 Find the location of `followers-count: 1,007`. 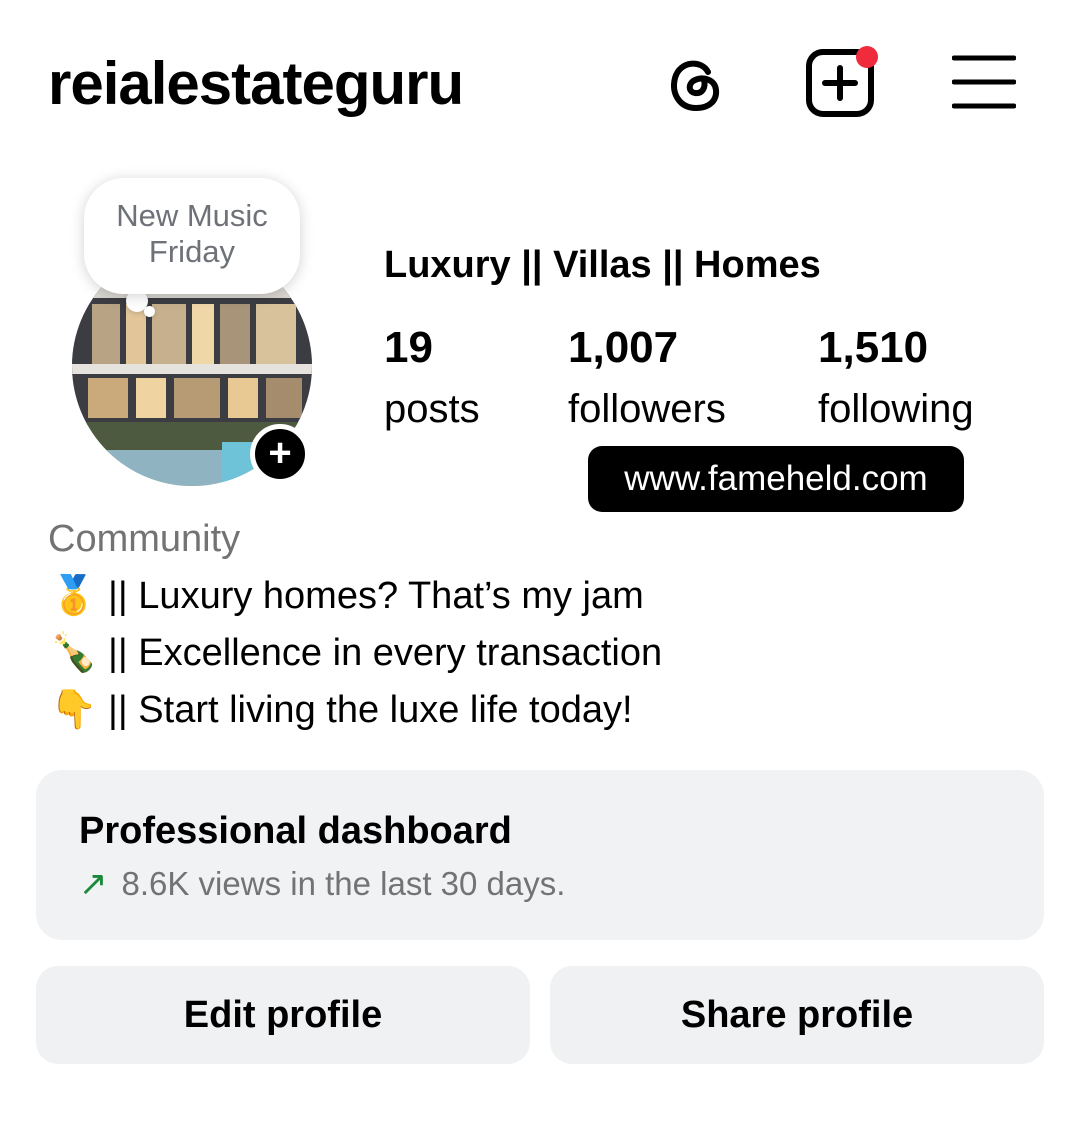

followers-count: 1,007 is located at coordinates (623, 347).